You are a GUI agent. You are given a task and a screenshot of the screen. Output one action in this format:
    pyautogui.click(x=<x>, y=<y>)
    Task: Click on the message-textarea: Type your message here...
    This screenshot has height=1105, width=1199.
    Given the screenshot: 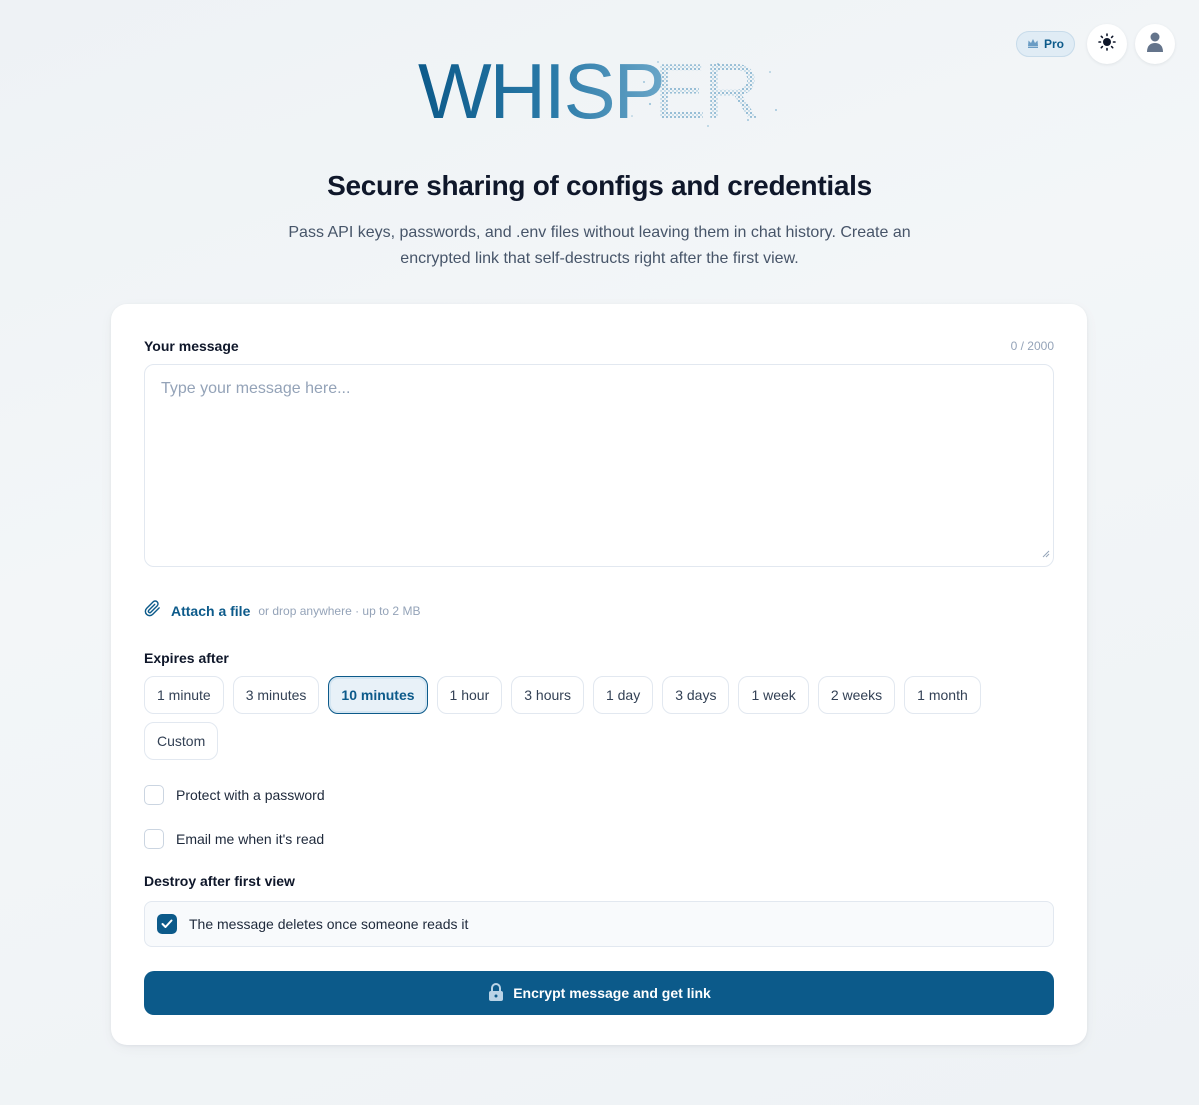 What is the action you would take?
    pyautogui.click(x=599, y=465)
    